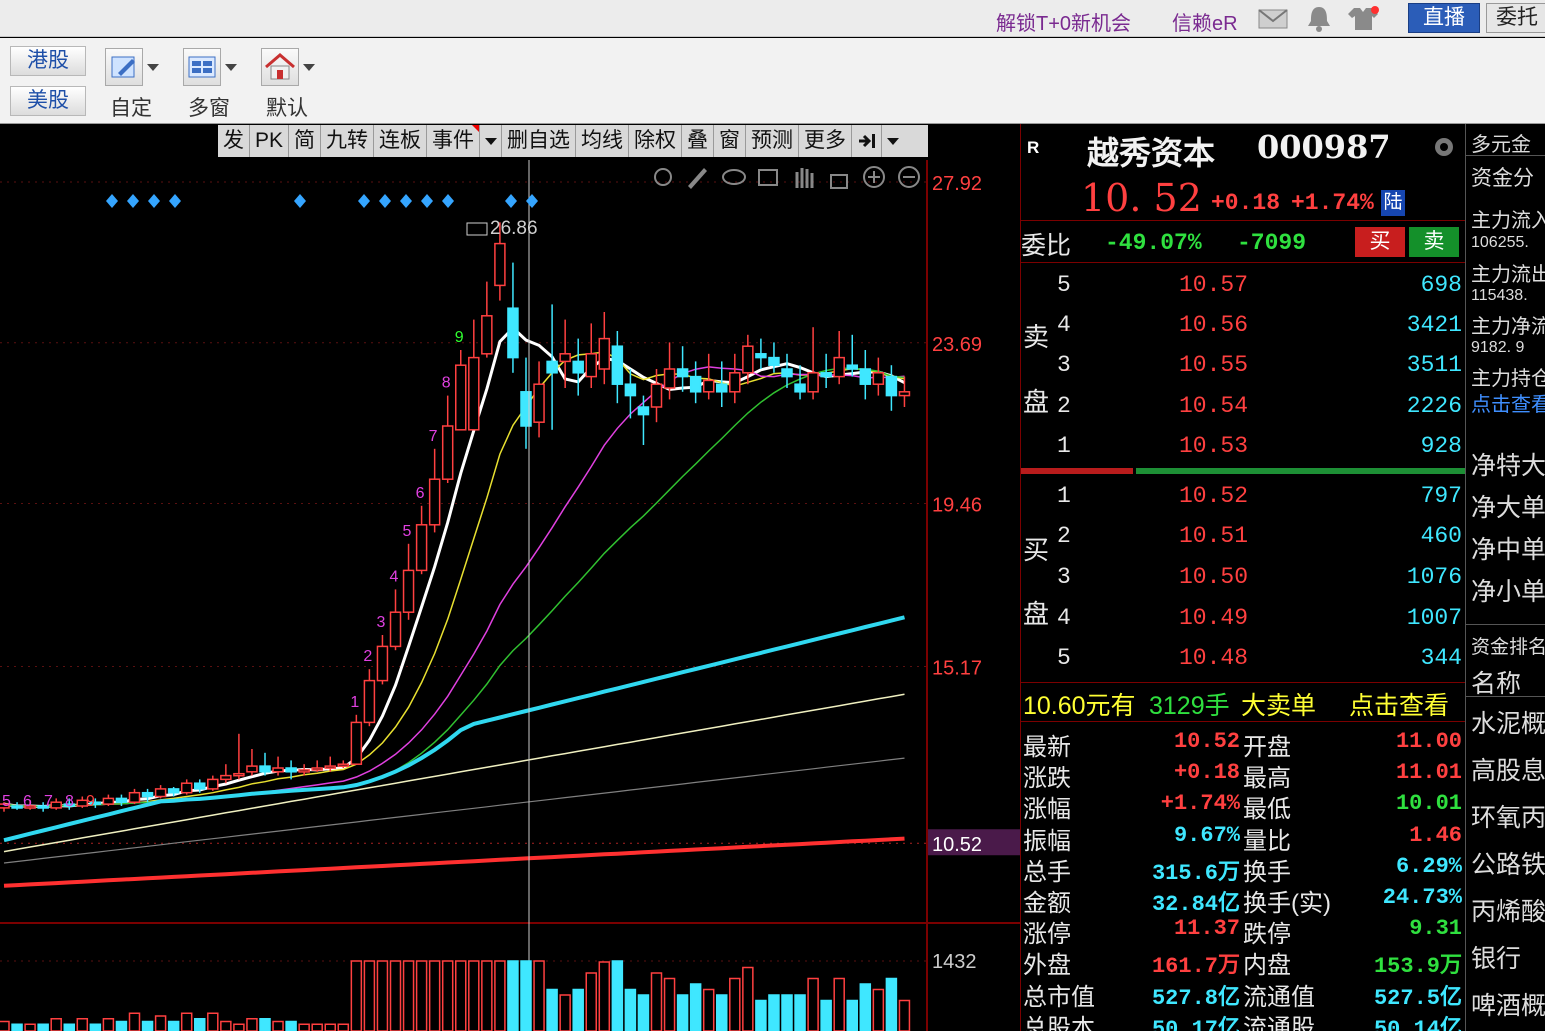 The height and width of the screenshot is (1031, 1545). What do you see at coordinates (1273, 19) in the screenshot?
I see `mail-icon` at bounding box center [1273, 19].